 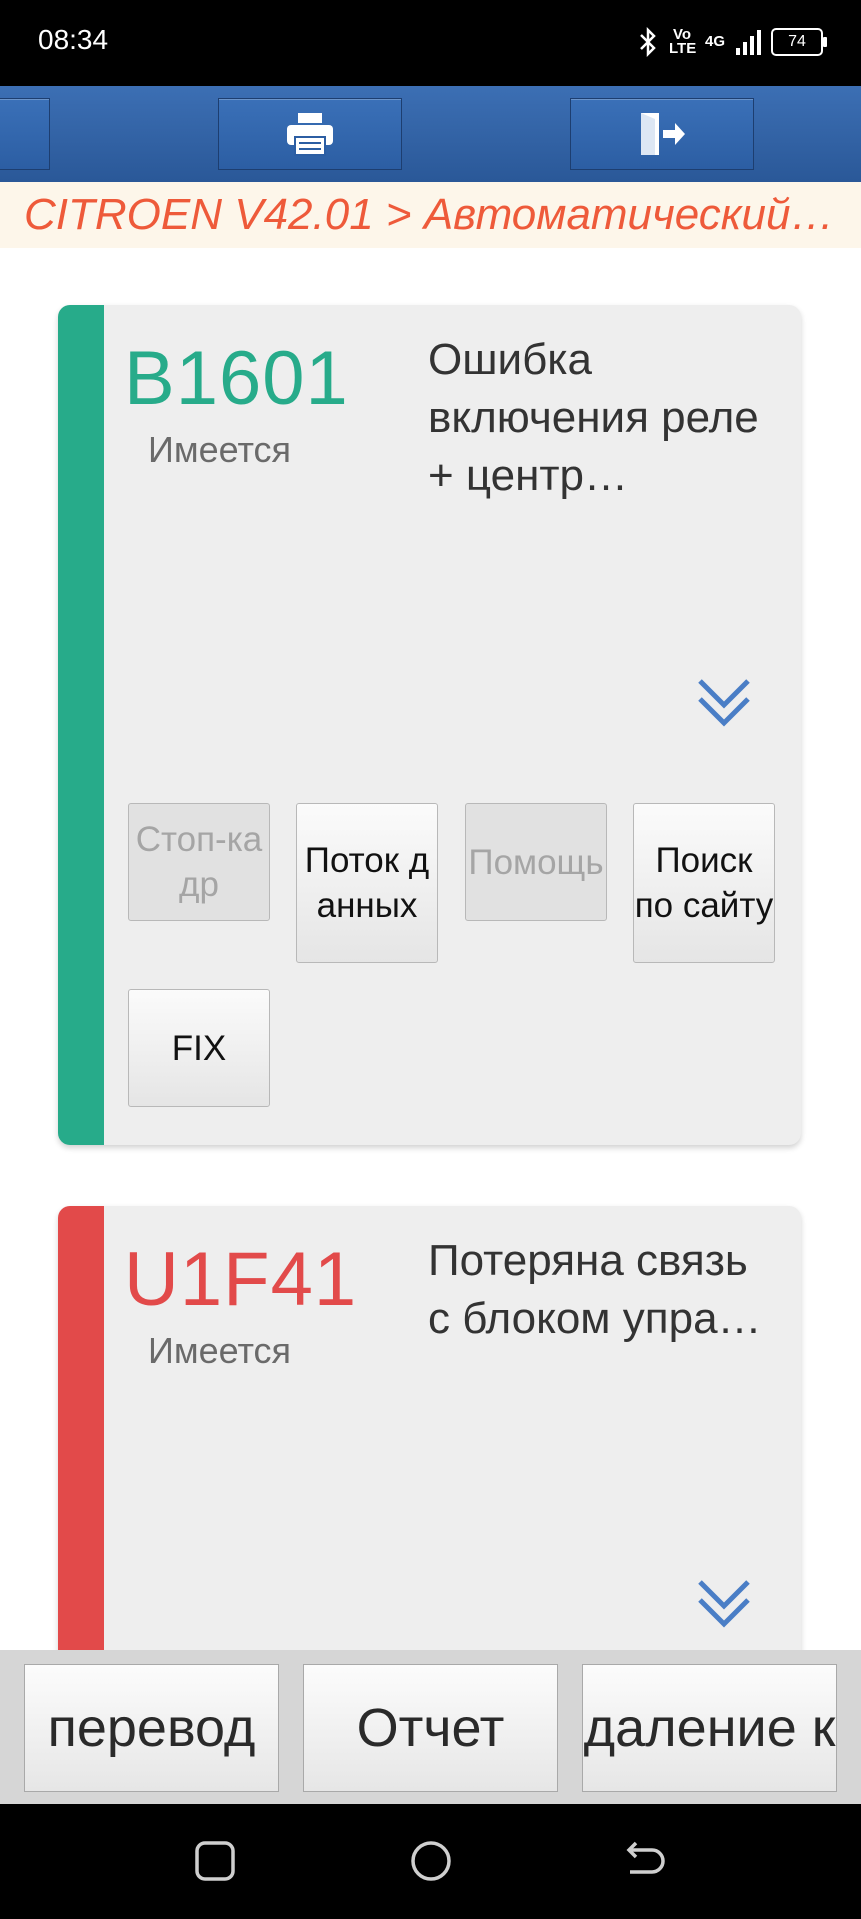 What do you see at coordinates (648, 42) in the screenshot?
I see `bluetooth-icon` at bounding box center [648, 42].